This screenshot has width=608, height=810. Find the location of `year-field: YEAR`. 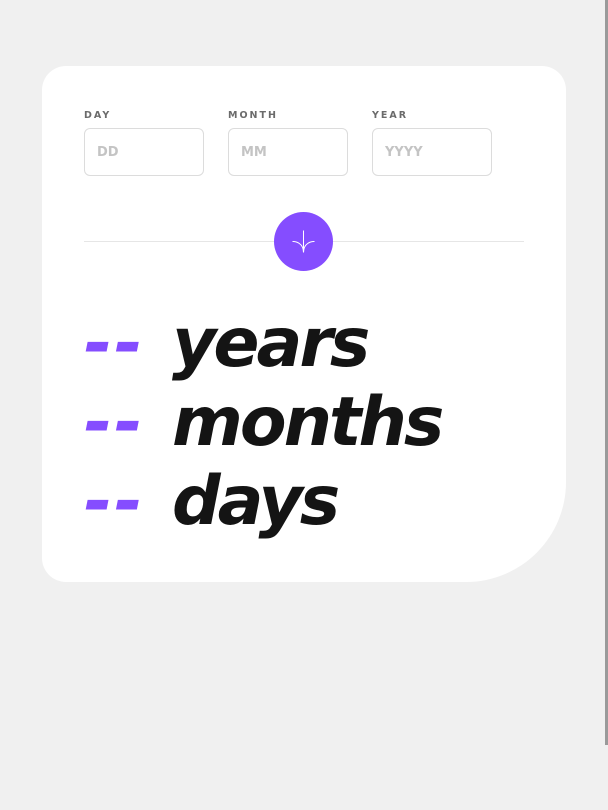

year-field: YEAR is located at coordinates (432, 143).